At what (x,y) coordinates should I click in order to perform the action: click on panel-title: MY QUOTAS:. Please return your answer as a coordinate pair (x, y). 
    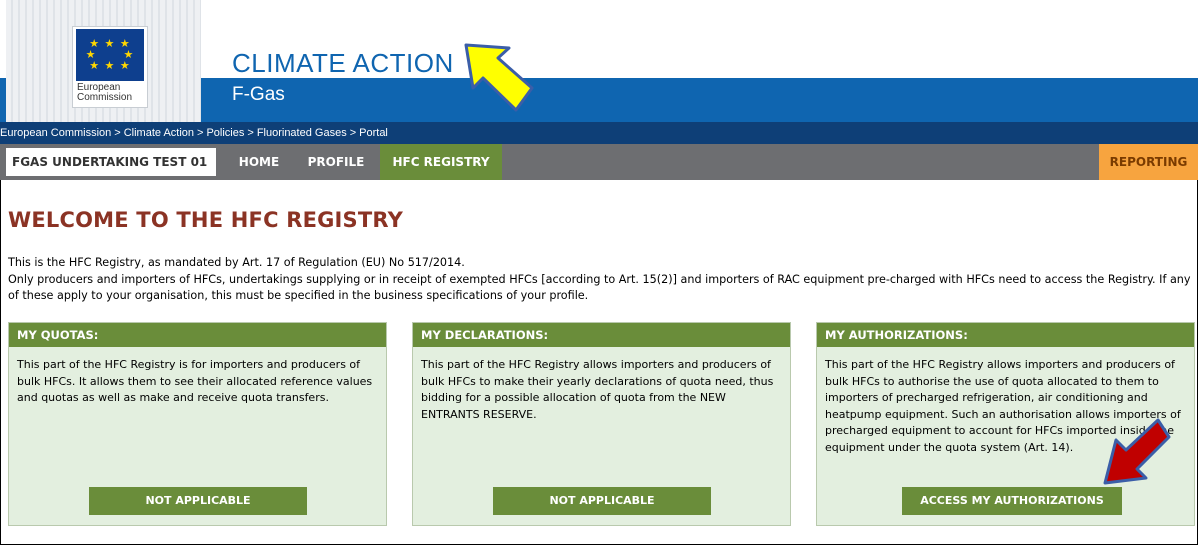
    Looking at the image, I should click on (197, 335).